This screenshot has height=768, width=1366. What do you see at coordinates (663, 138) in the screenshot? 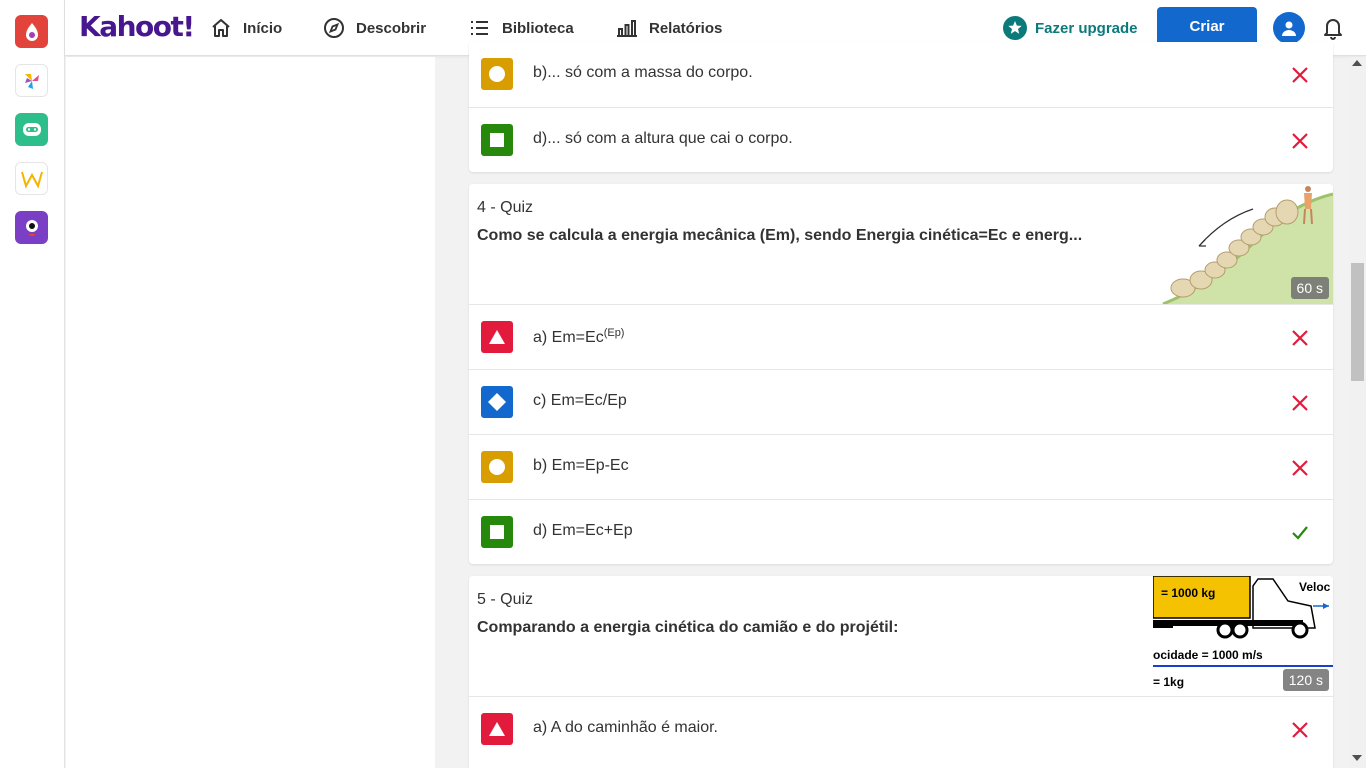
I see `answer-text: d)... só com a altura que cai o corpo.` at bounding box center [663, 138].